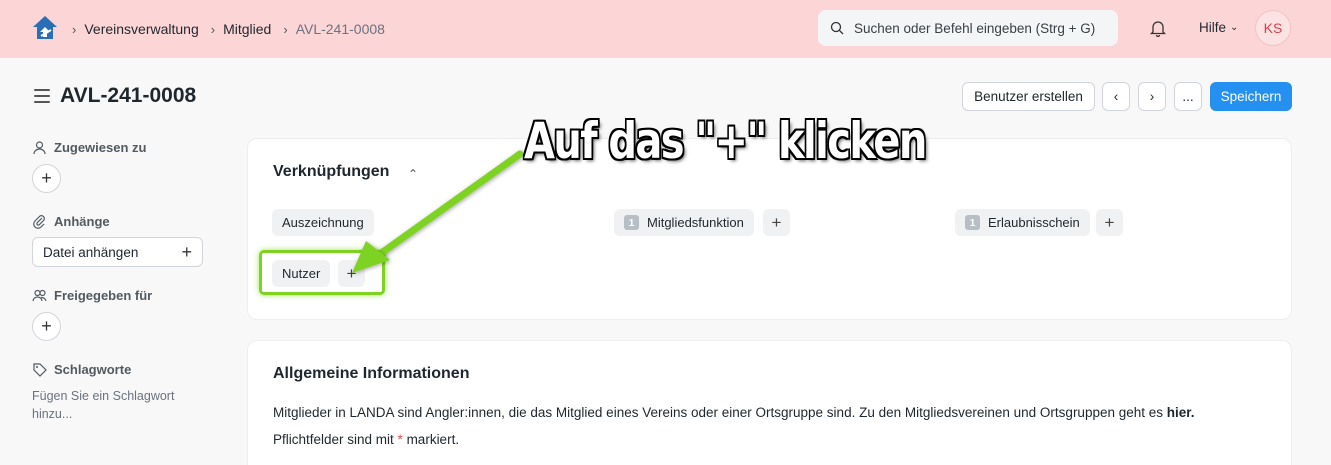  What do you see at coordinates (438, 211) in the screenshot?
I see `annotation-arrow` at bounding box center [438, 211].